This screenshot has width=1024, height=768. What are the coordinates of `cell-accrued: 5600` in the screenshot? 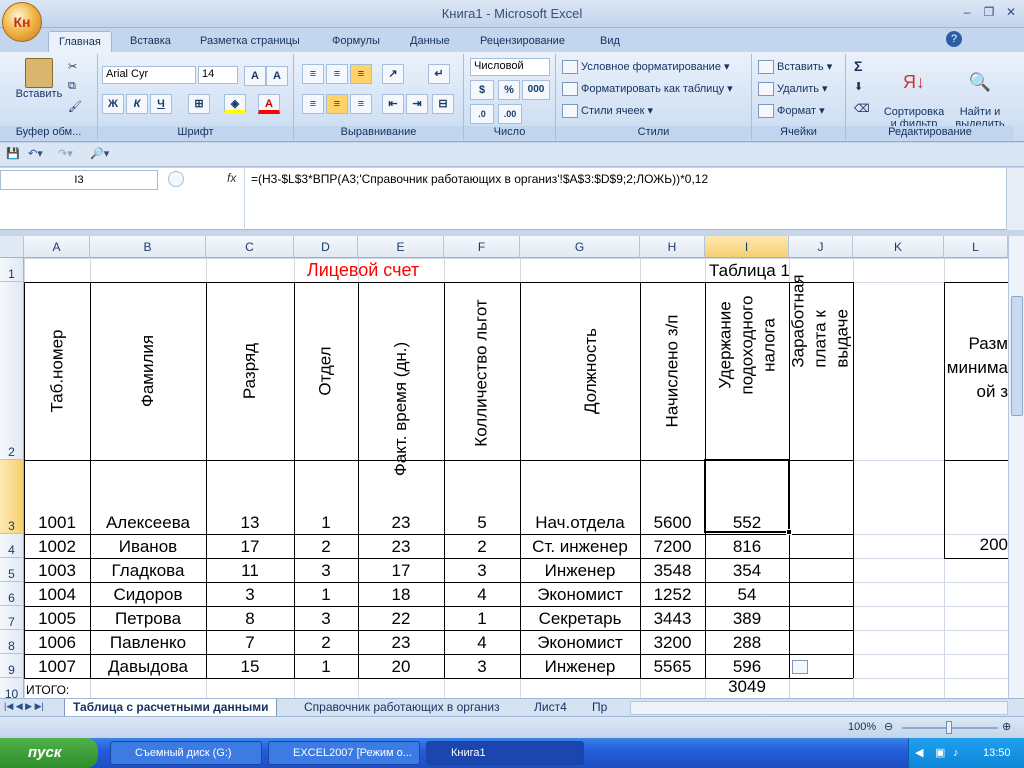 It's located at (672, 497).